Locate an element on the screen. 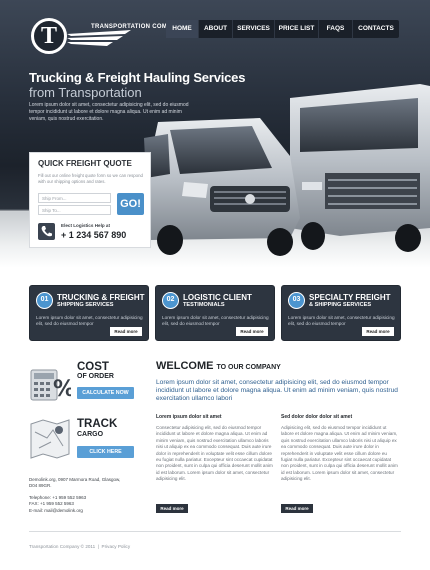 The height and width of the screenshot is (570, 430). service-title: TRUCKING & FREIGHT is located at coordinates (101, 297).